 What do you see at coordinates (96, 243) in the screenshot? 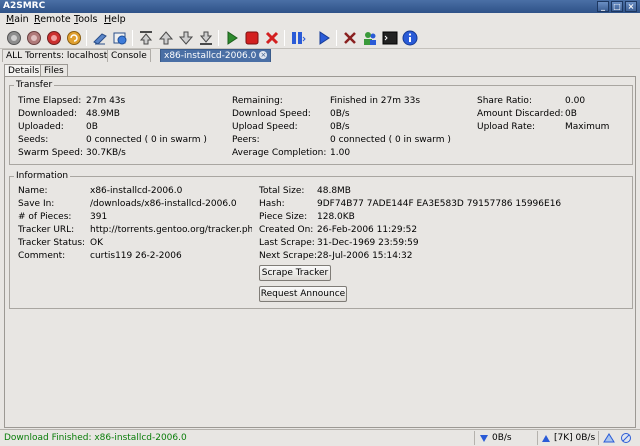
I see `tracker-status-value: OK` at bounding box center [96, 243].